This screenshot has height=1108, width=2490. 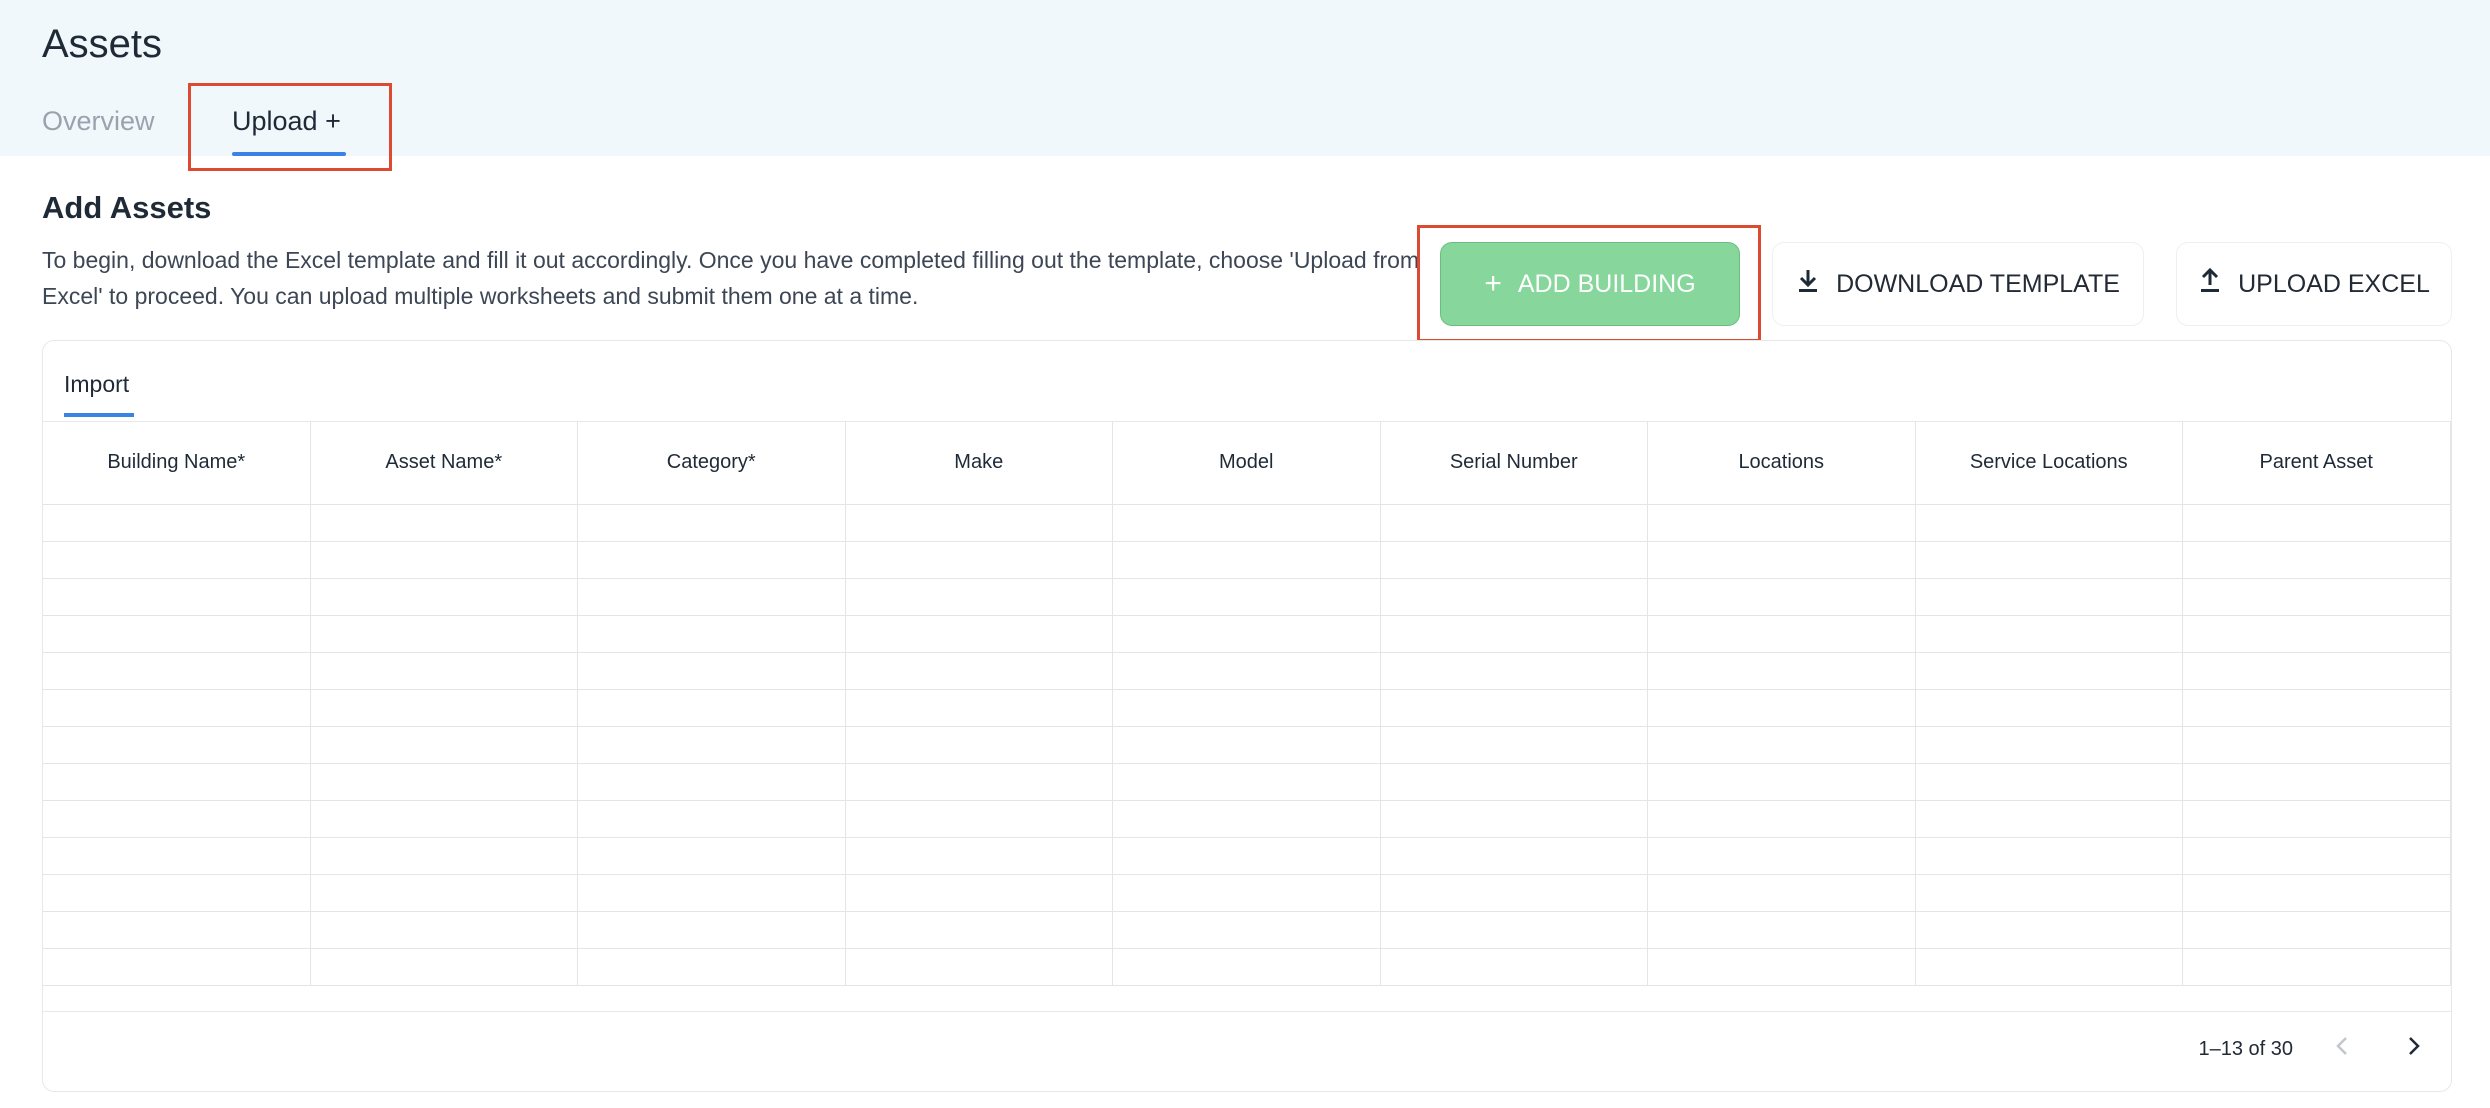 What do you see at coordinates (2049, 462) in the screenshot?
I see `column-header: Service Locations` at bounding box center [2049, 462].